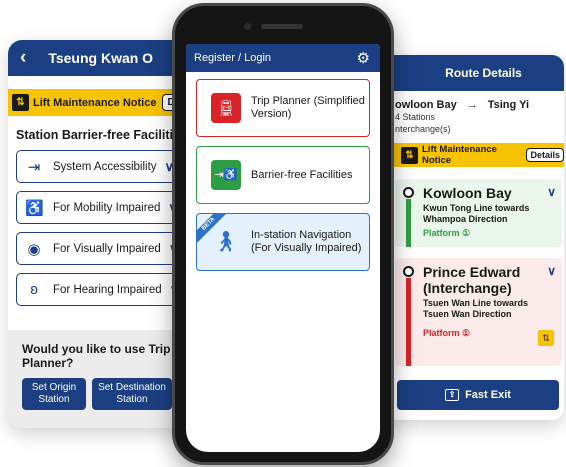 The height and width of the screenshot is (467, 566). Describe the element at coordinates (107, 289) in the screenshot. I see `facility-label: For Hearing Impaired` at that location.